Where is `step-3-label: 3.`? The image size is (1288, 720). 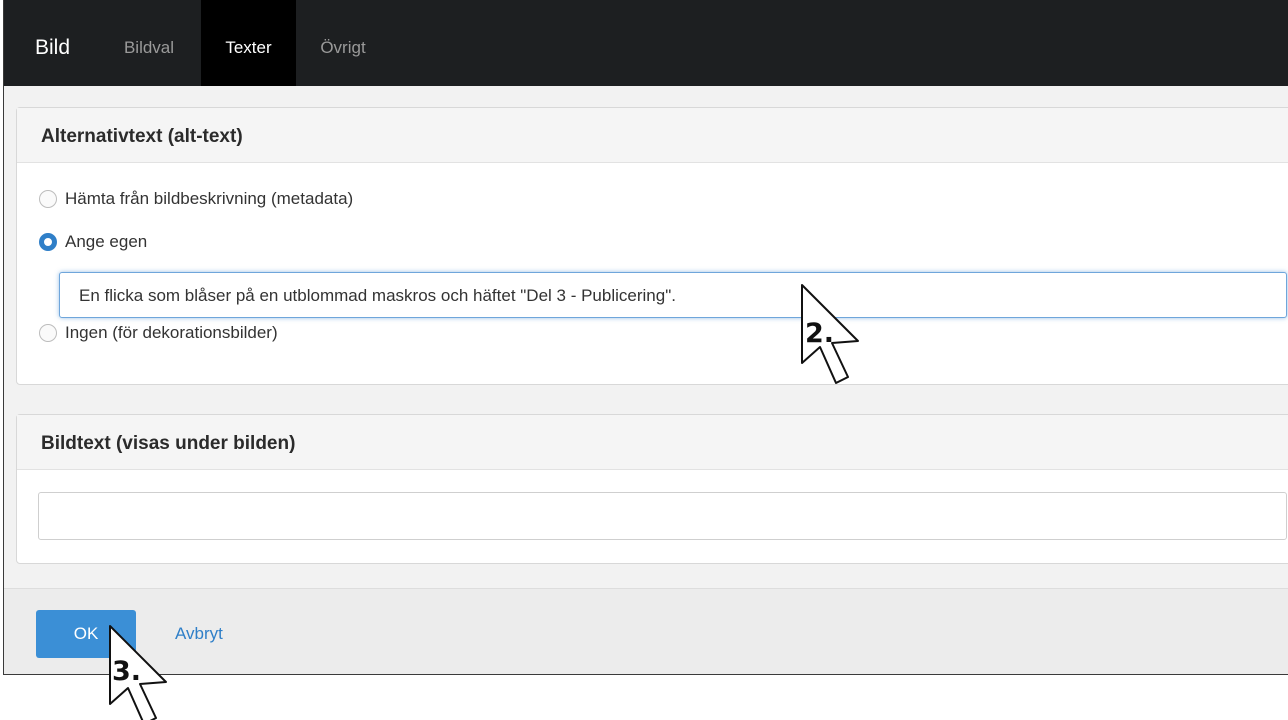 step-3-label: 3. is located at coordinates (127, 671).